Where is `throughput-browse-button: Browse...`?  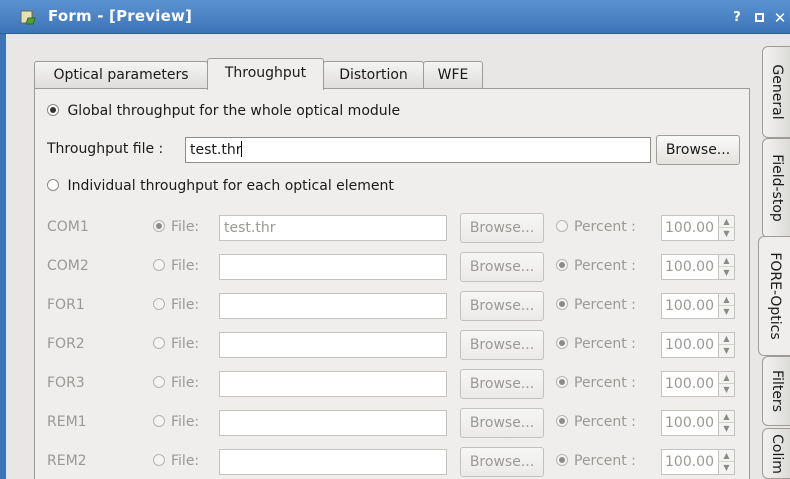 throughput-browse-button: Browse... is located at coordinates (698, 150).